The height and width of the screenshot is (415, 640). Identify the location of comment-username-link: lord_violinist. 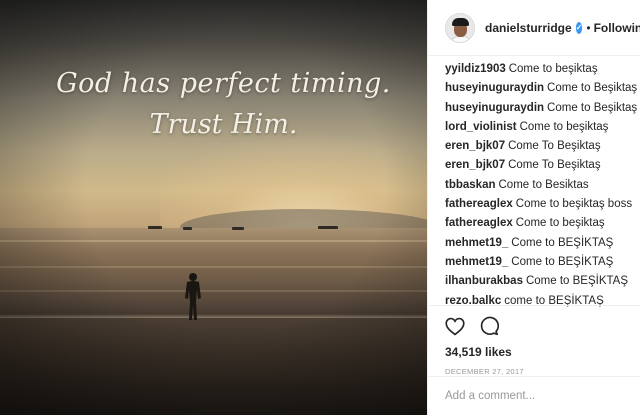
(481, 127).